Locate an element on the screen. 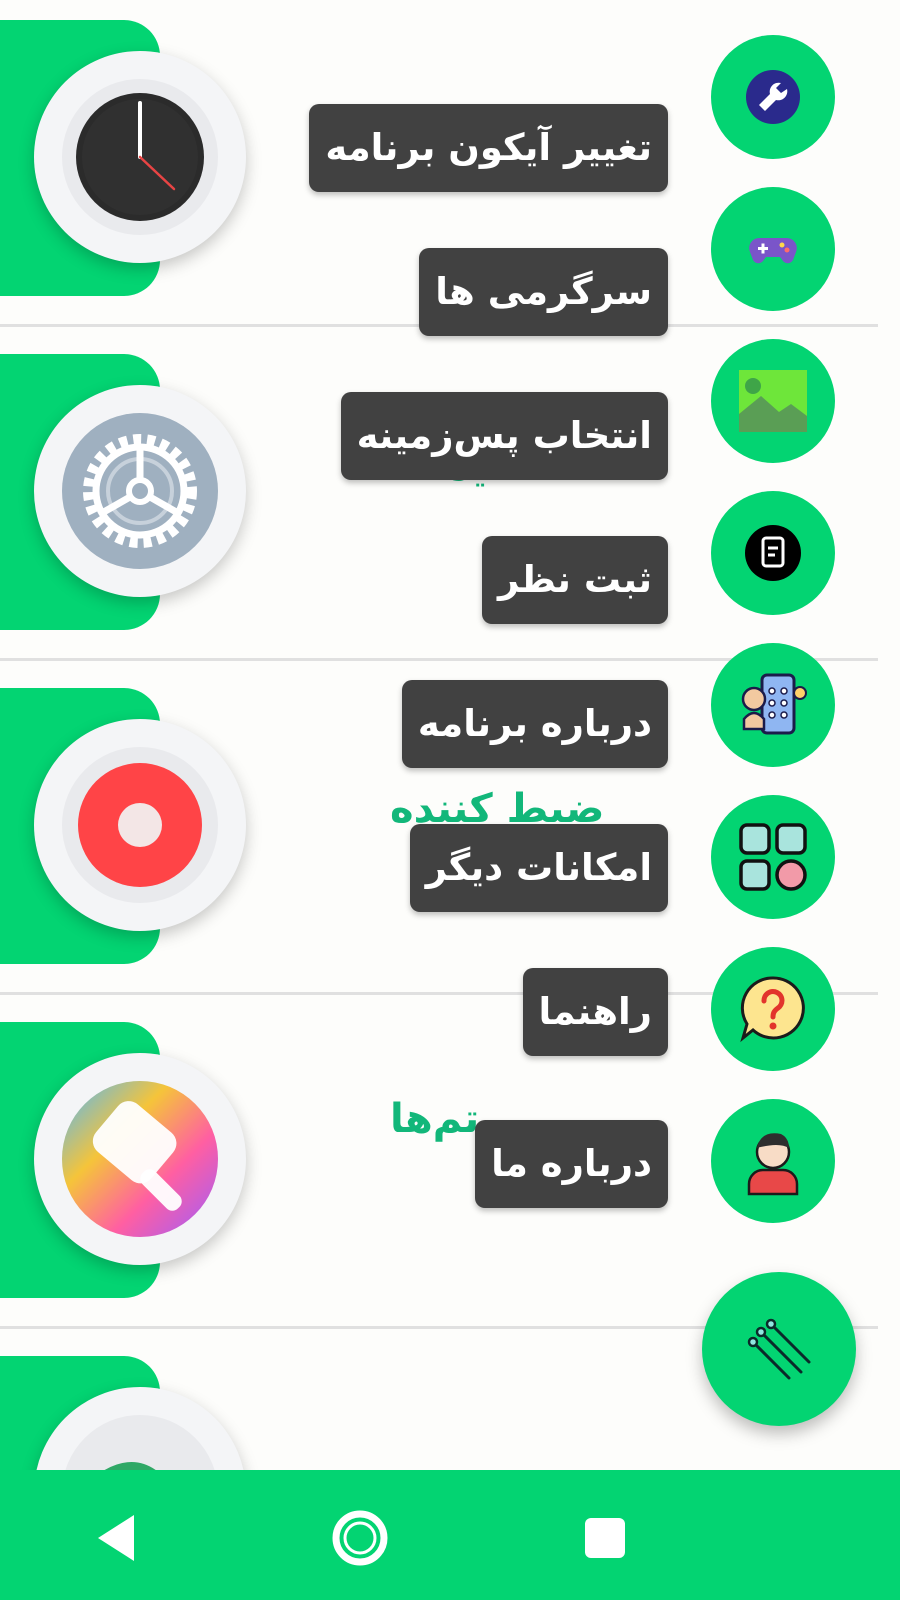 Image resolution: width=900 pixels, height=1600 pixels. note-icon is located at coordinates (773, 553).